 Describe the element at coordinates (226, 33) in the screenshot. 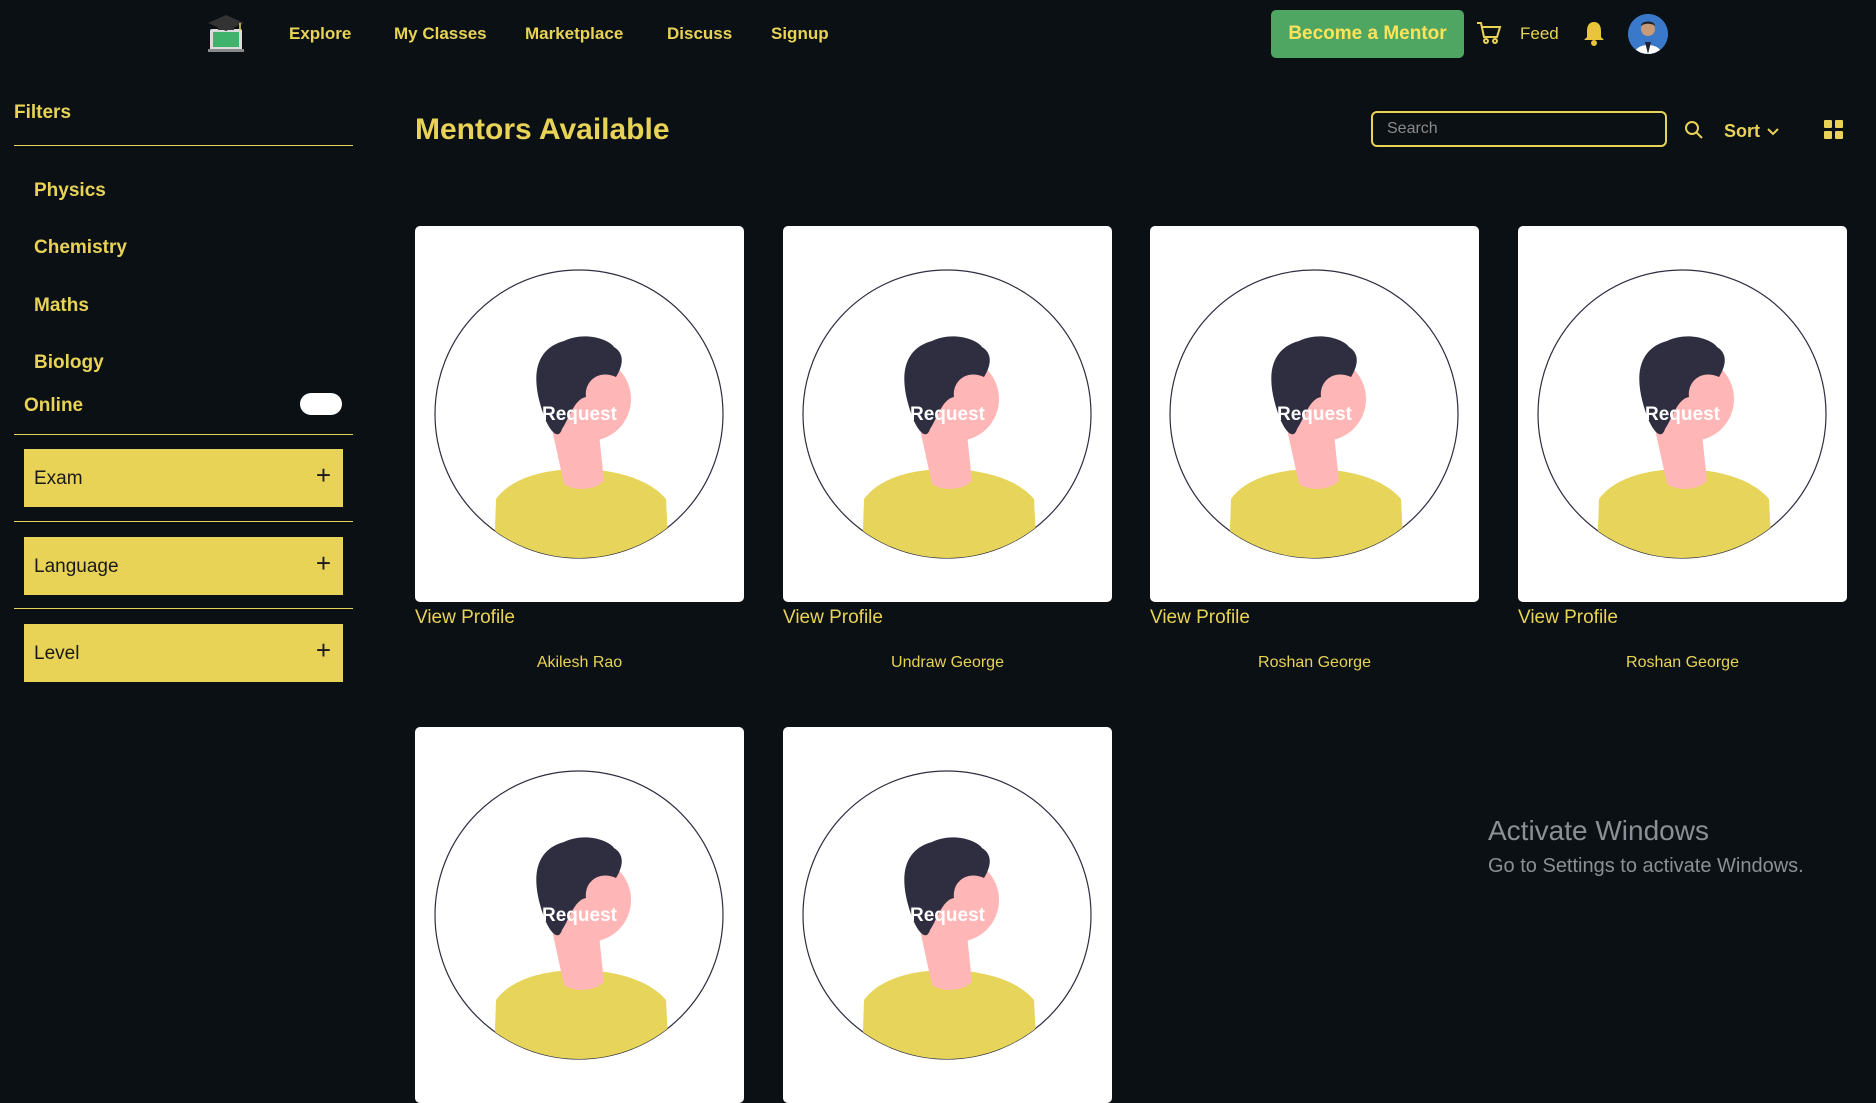

I see `logo-icon` at that location.